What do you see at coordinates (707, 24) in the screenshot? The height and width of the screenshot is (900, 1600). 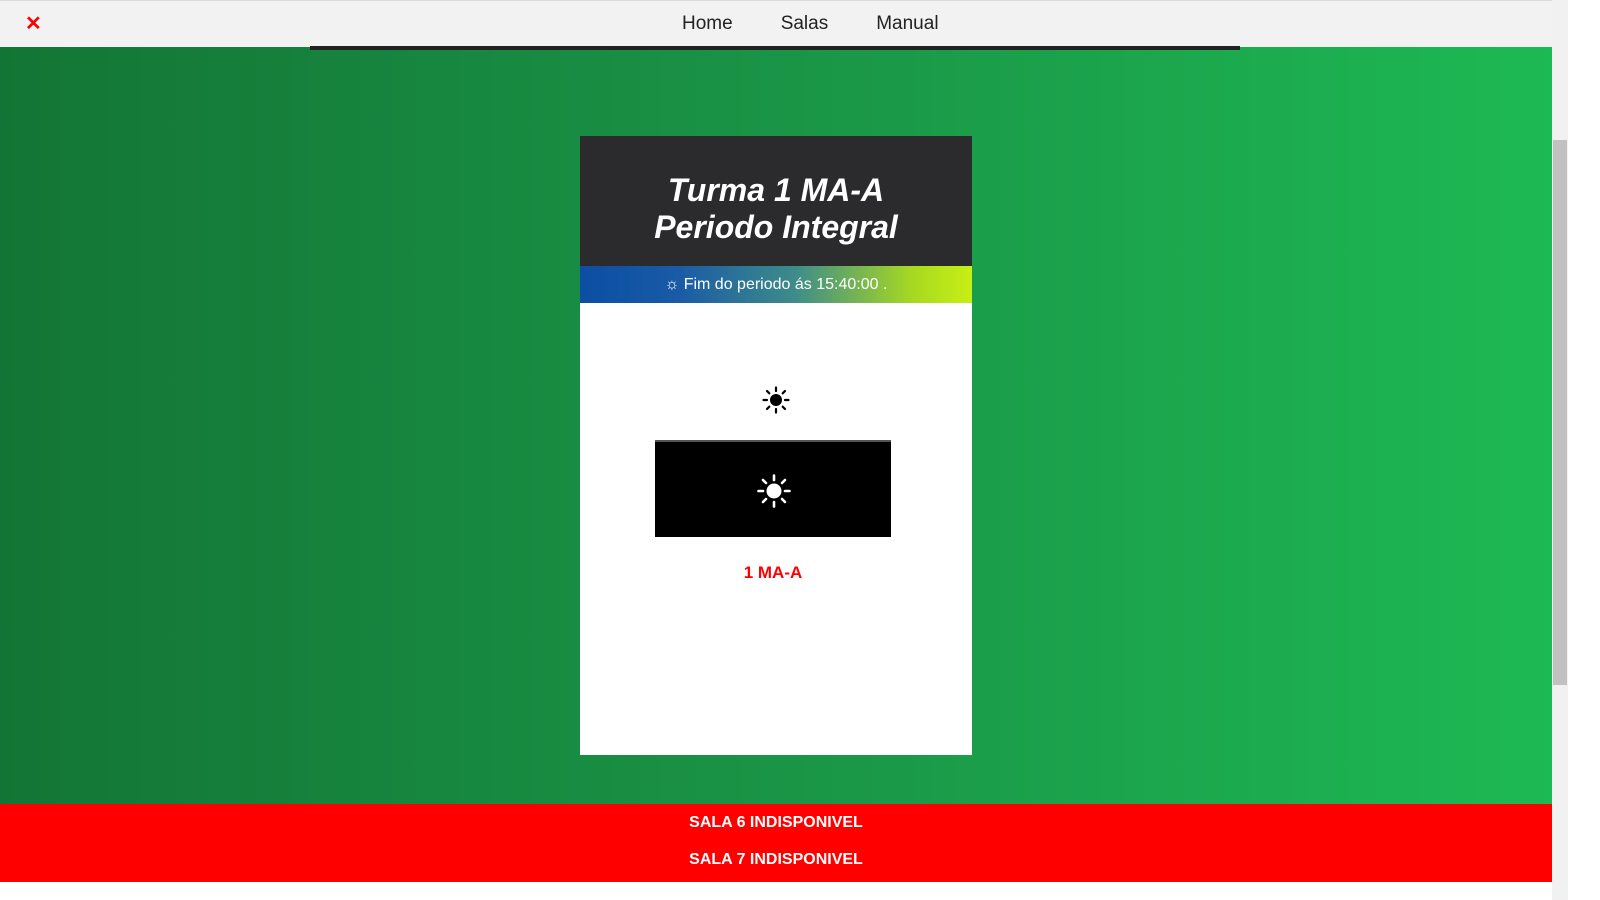 I see `nav-link-home: Home` at bounding box center [707, 24].